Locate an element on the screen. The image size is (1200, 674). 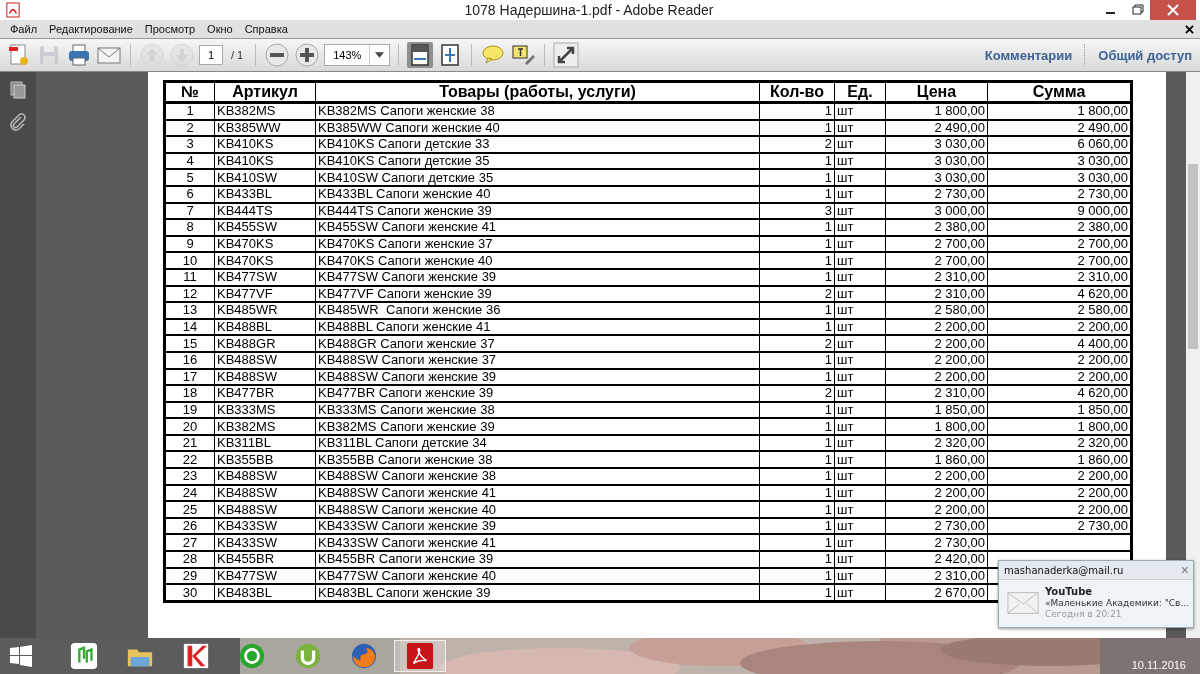
account-email: mashanaderka@mail.ru is located at coordinates (1064, 570).